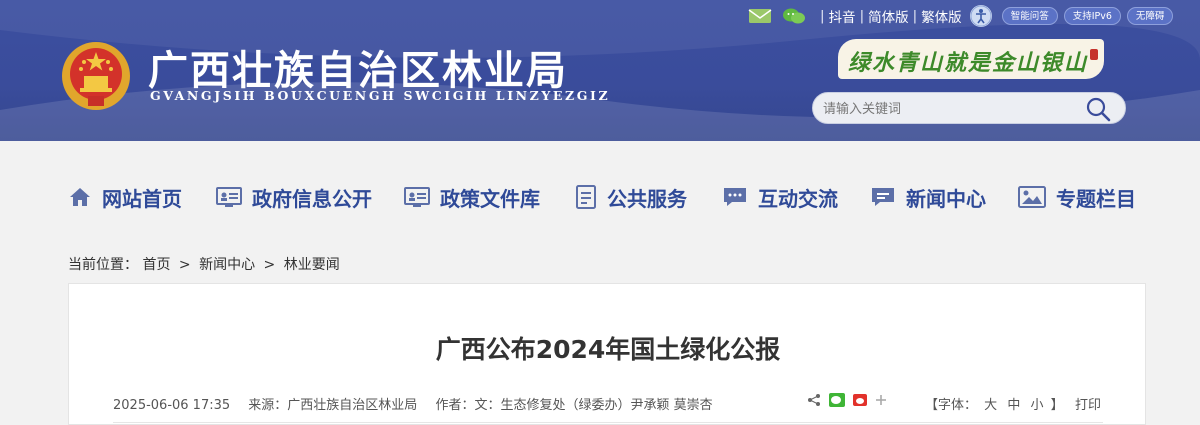  I want to click on wechat-share-icon, so click(837, 400).